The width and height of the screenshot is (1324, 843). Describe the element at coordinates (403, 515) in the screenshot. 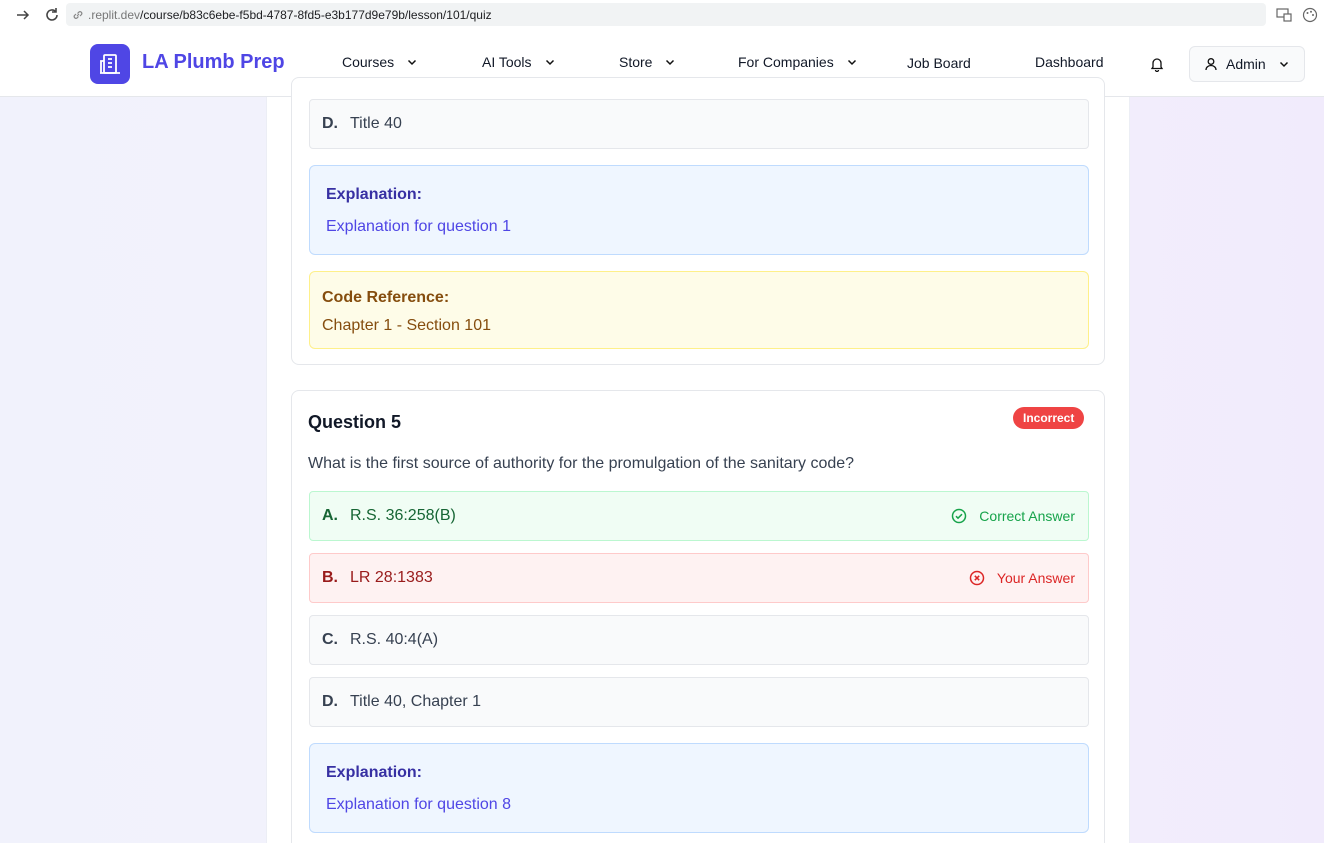

I see `option-text: R.S. 36:258(B)` at that location.